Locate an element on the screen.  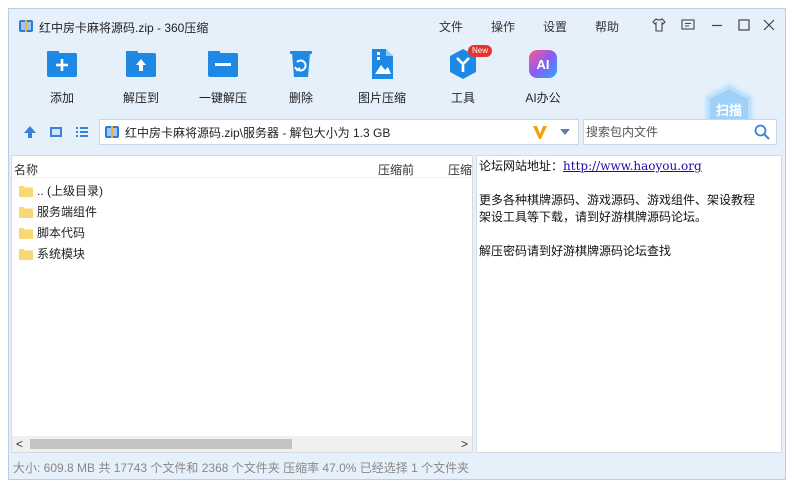
file-list: .. (上级目录) 服务端组件 脚本代码 系统模块 is located at coordinates (242, 222).